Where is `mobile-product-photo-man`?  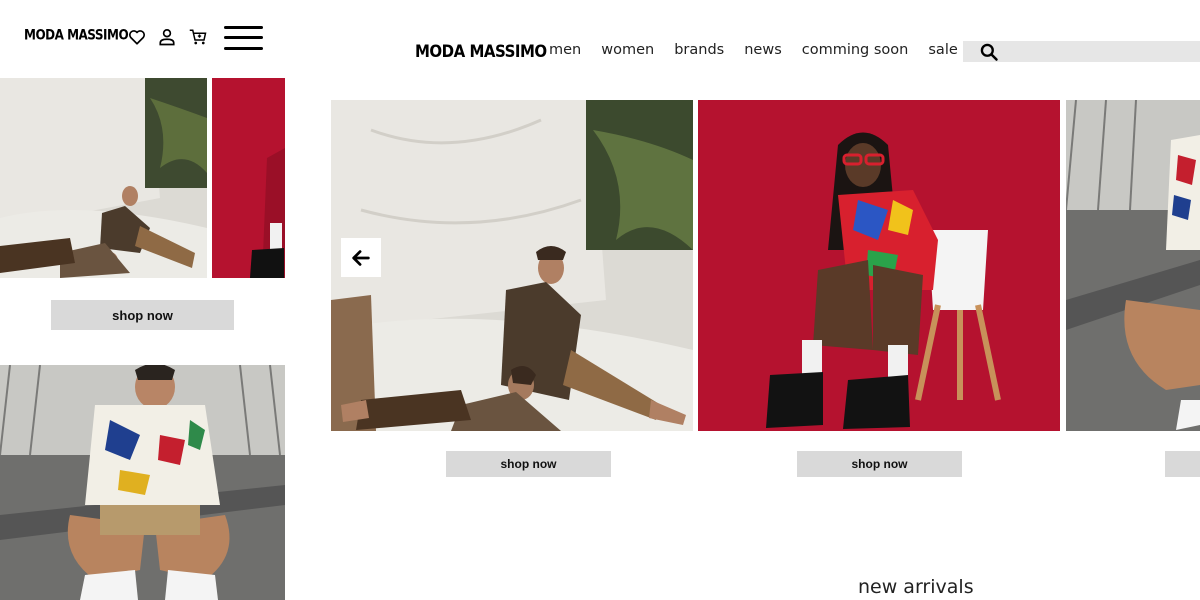 mobile-product-photo-man is located at coordinates (142, 482).